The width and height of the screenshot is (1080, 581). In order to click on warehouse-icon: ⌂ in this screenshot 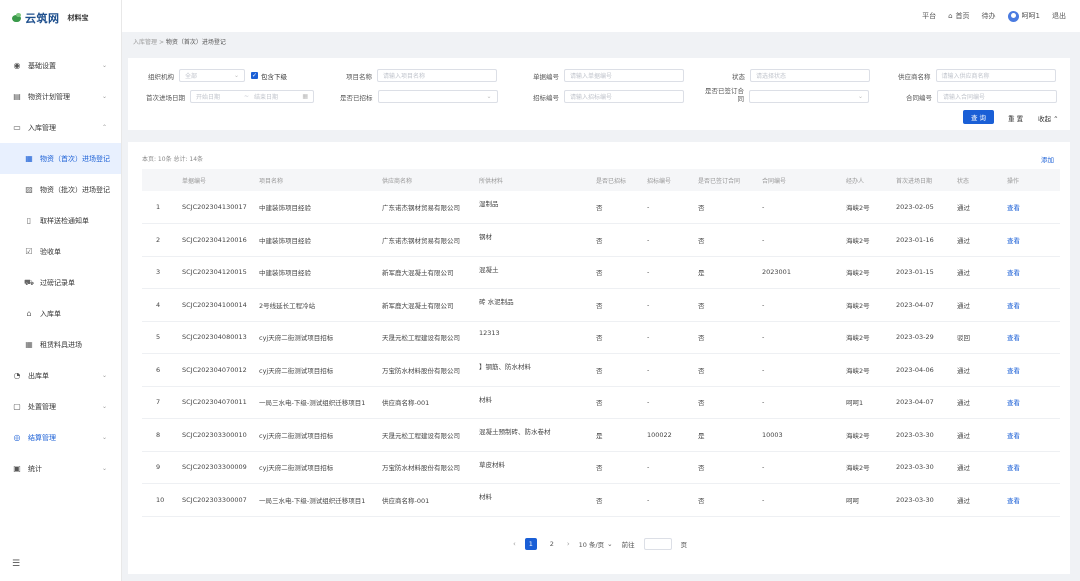, I will do `click(29, 313)`.